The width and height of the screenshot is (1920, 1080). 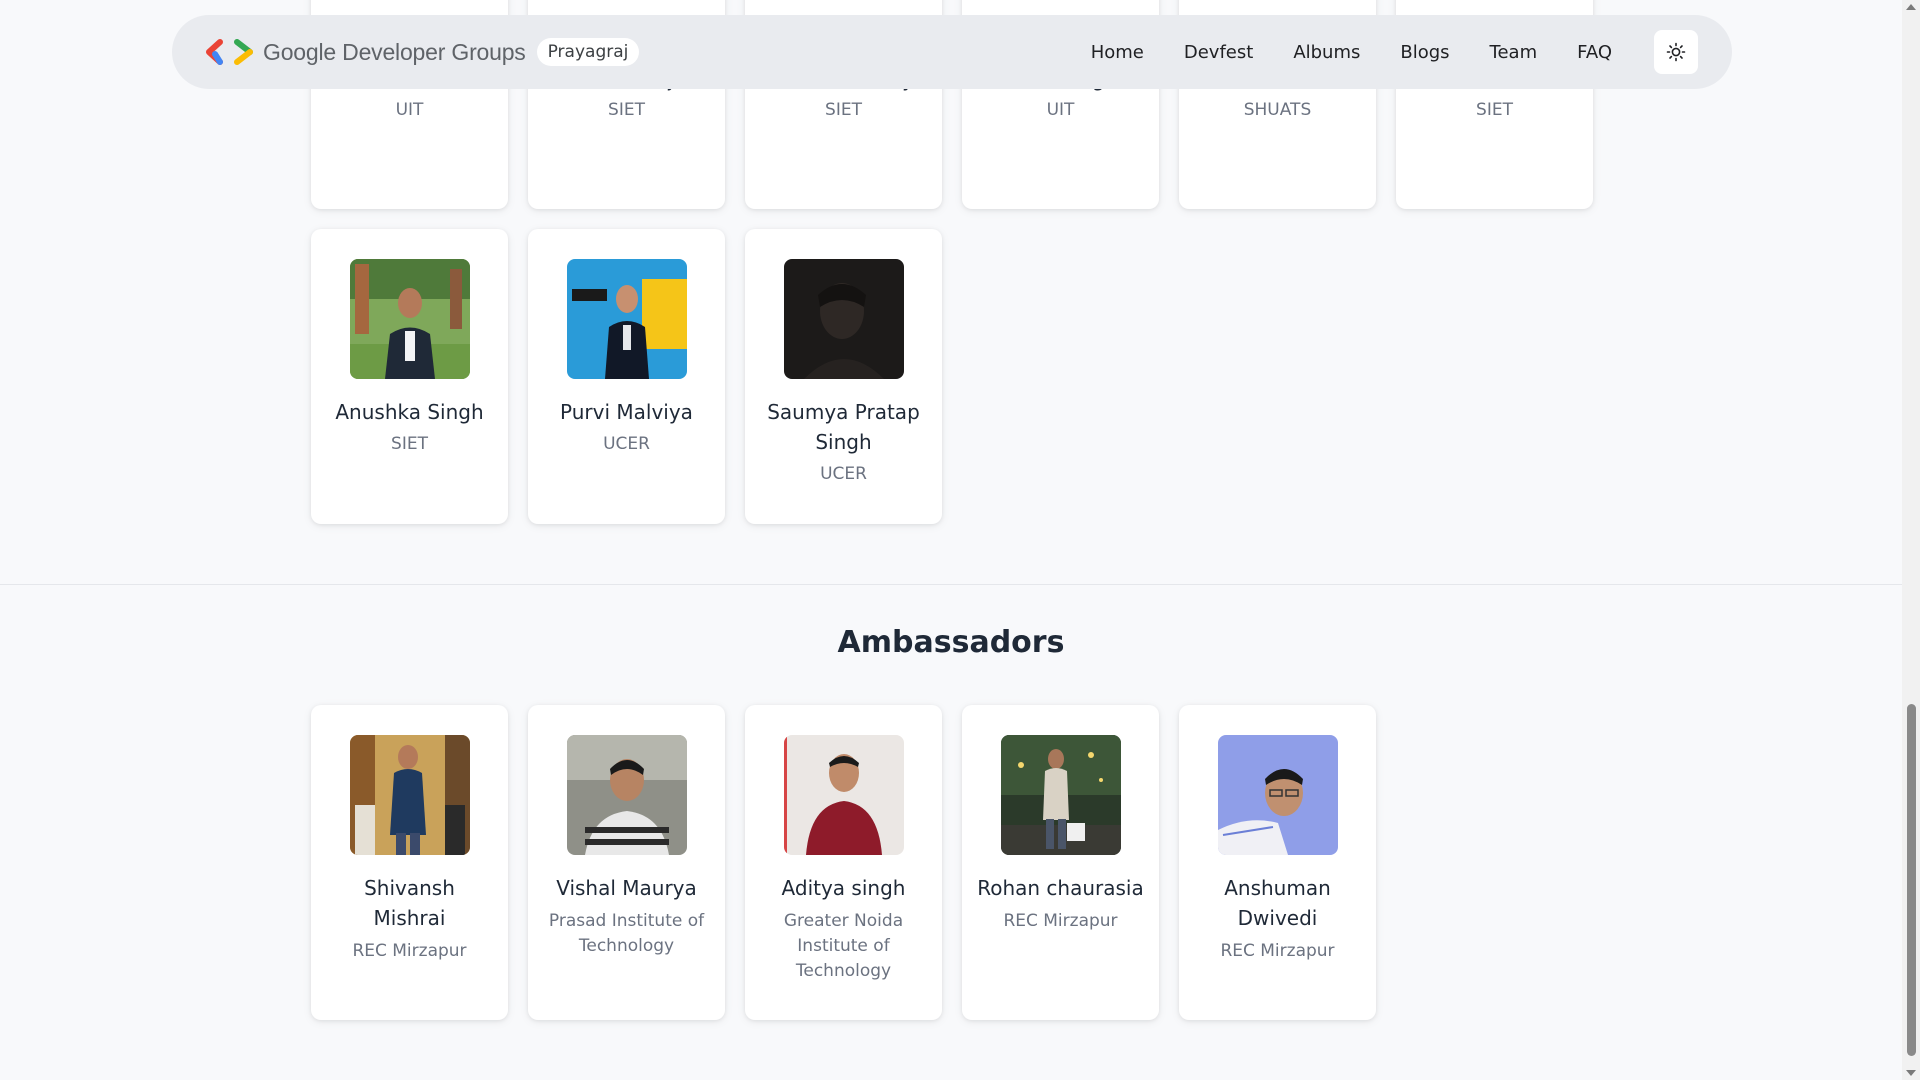 I want to click on nav-links: Home Devfest Albums Blogs Team FAQ, so click(x=1384, y=52).